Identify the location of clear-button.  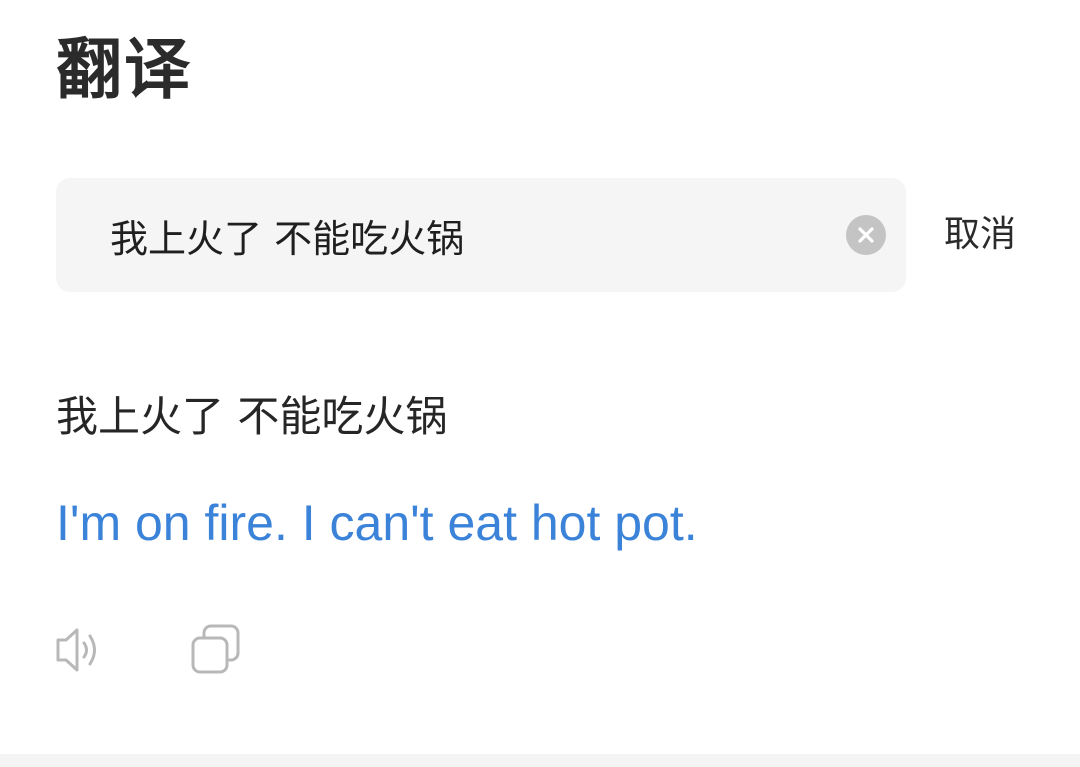
(866, 235).